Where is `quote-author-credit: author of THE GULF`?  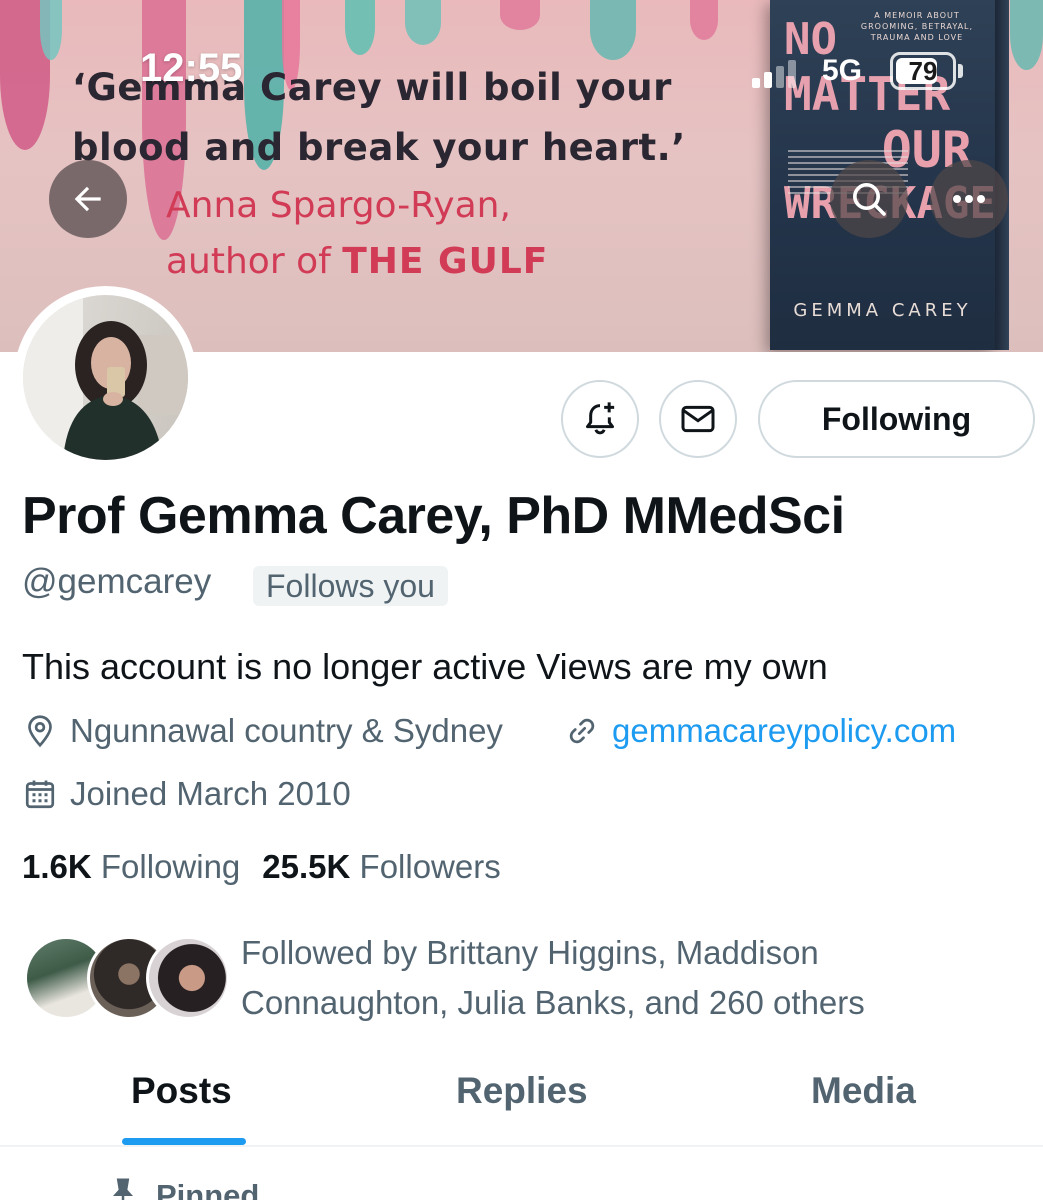 quote-author-credit: author of THE GULF is located at coordinates (357, 262).